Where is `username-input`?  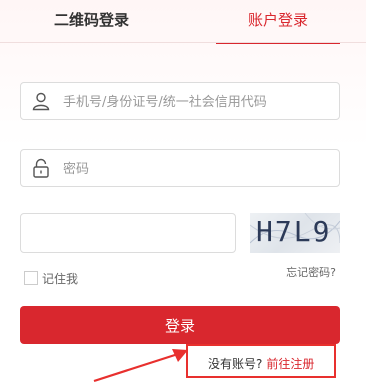 username-input is located at coordinates (198, 102).